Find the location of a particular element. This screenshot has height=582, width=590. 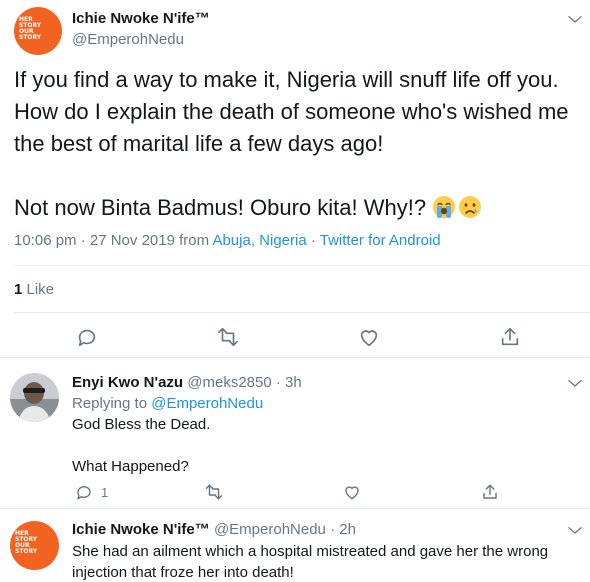

client-link: Twitter for Android is located at coordinates (380, 240).